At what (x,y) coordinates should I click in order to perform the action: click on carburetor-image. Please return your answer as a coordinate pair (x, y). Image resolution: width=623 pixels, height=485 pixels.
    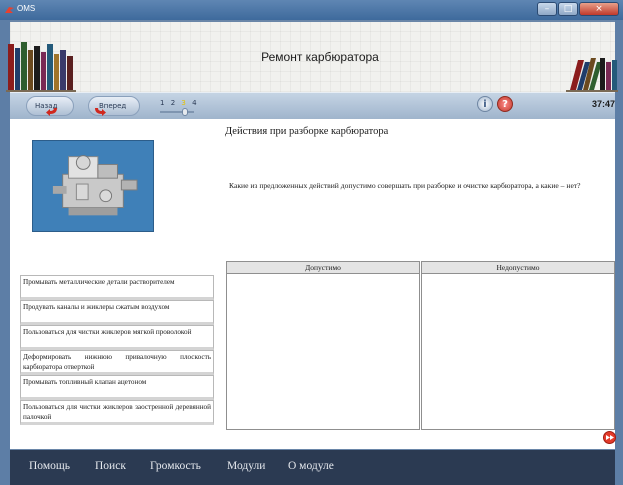
    Looking at the image, I should click on (93, 186).